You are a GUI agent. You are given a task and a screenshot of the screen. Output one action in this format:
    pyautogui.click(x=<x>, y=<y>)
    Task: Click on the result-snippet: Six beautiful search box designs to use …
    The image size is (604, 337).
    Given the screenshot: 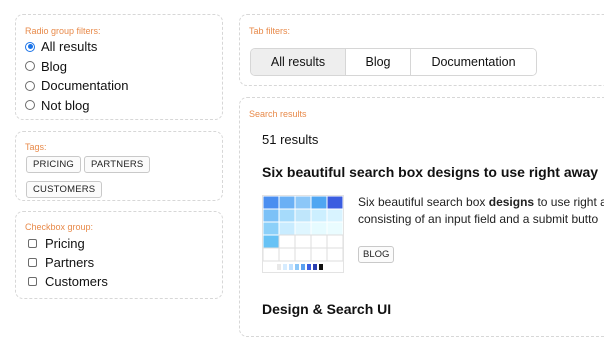 What is the action you would take?
    pyautogui.click(x=481, y=211)
    